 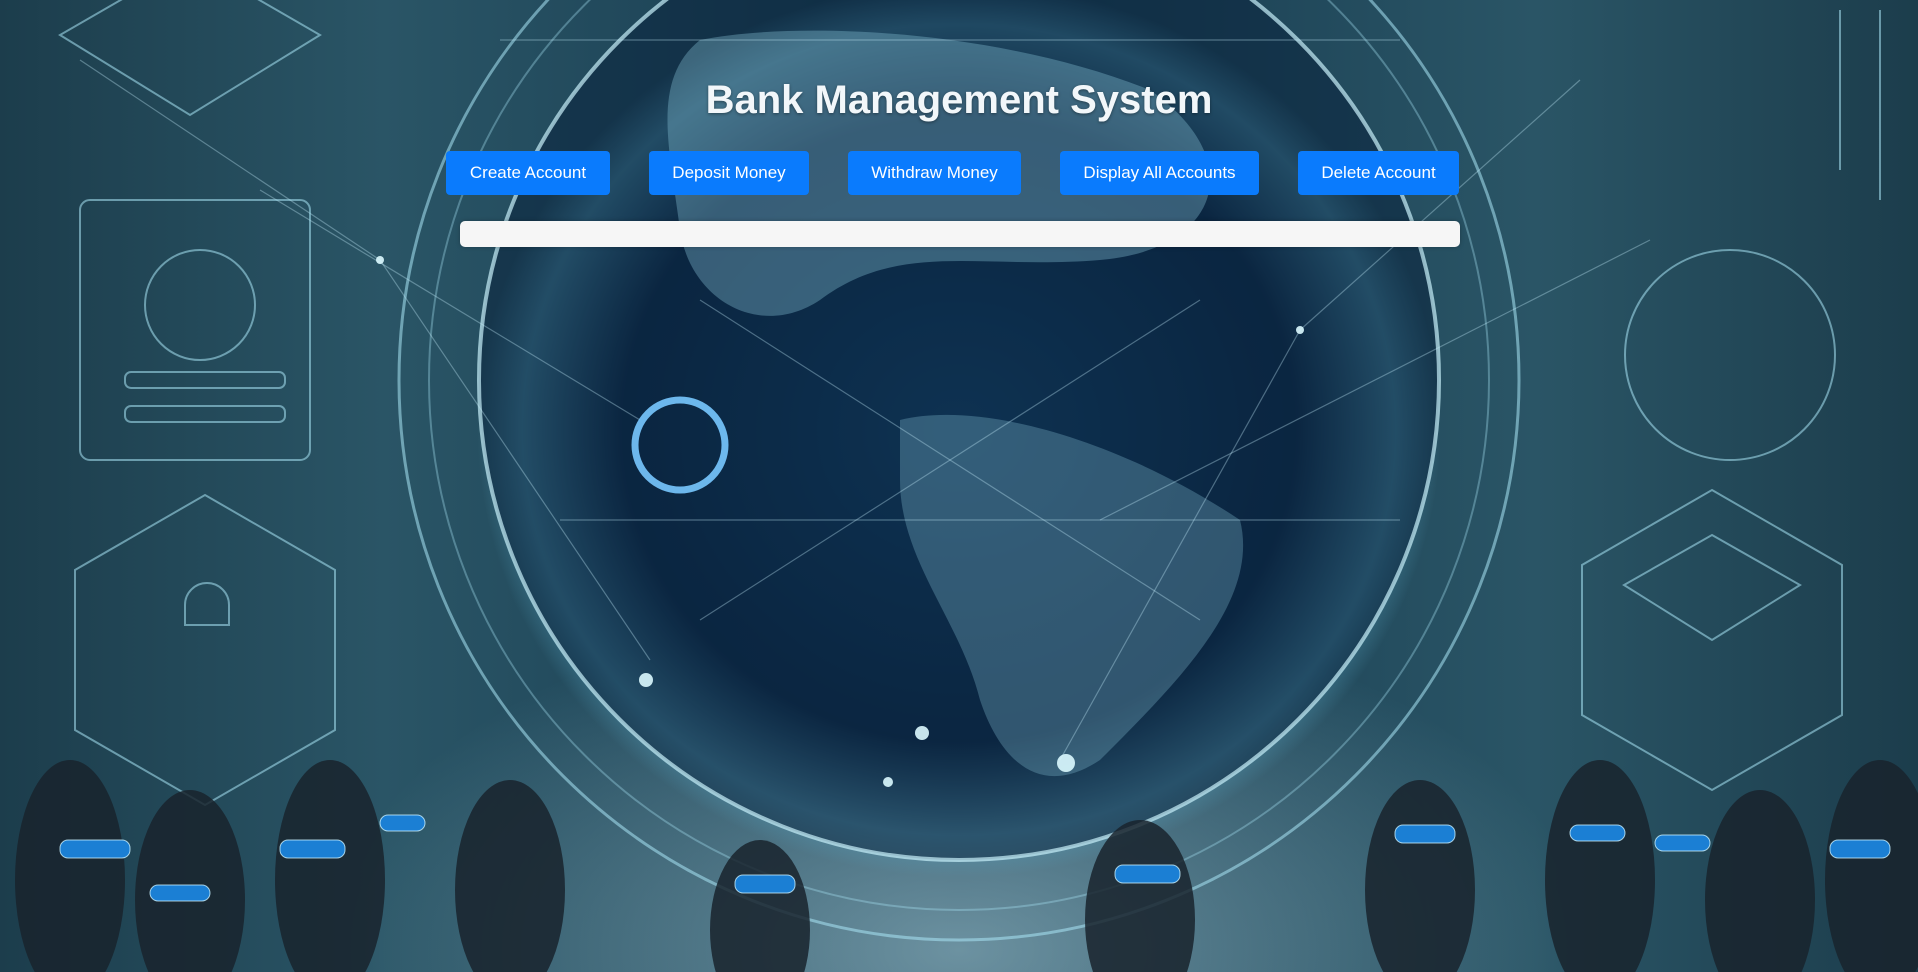 What do you see at coordinates (1159, 173) in the screenshot?
I see `display-all-accounts-button: Display All Accounts` at bounding box center [1159, 173].